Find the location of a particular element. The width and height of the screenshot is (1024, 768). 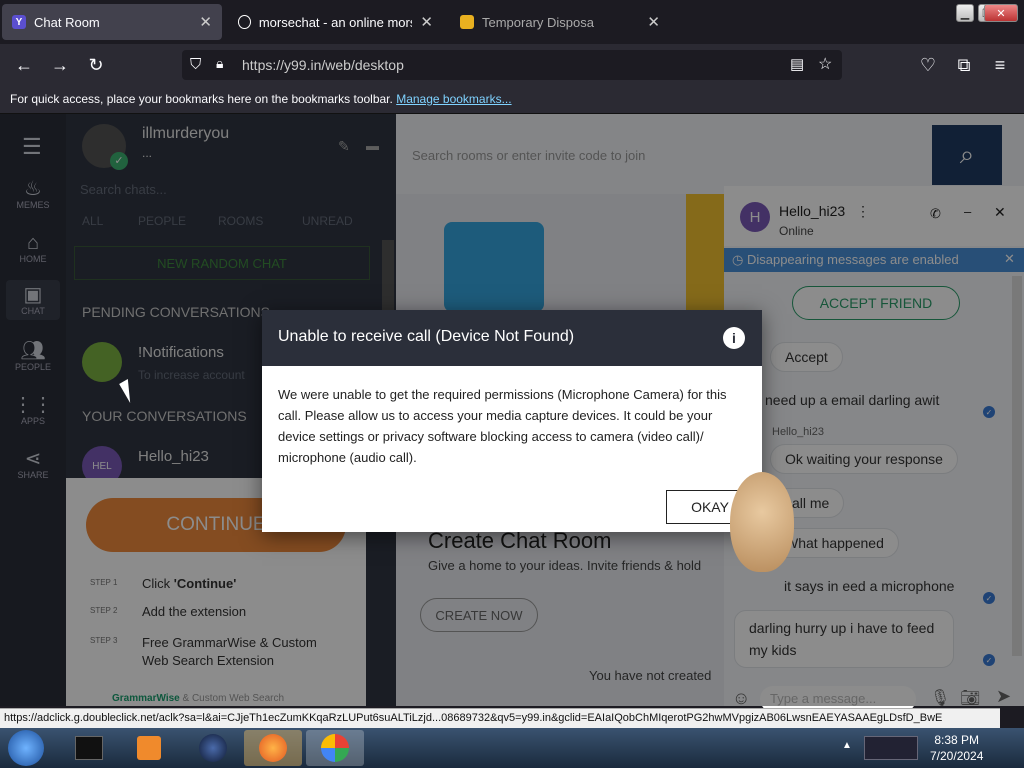

extensions-icon: ⧉ is located at coordinates (964, 65).